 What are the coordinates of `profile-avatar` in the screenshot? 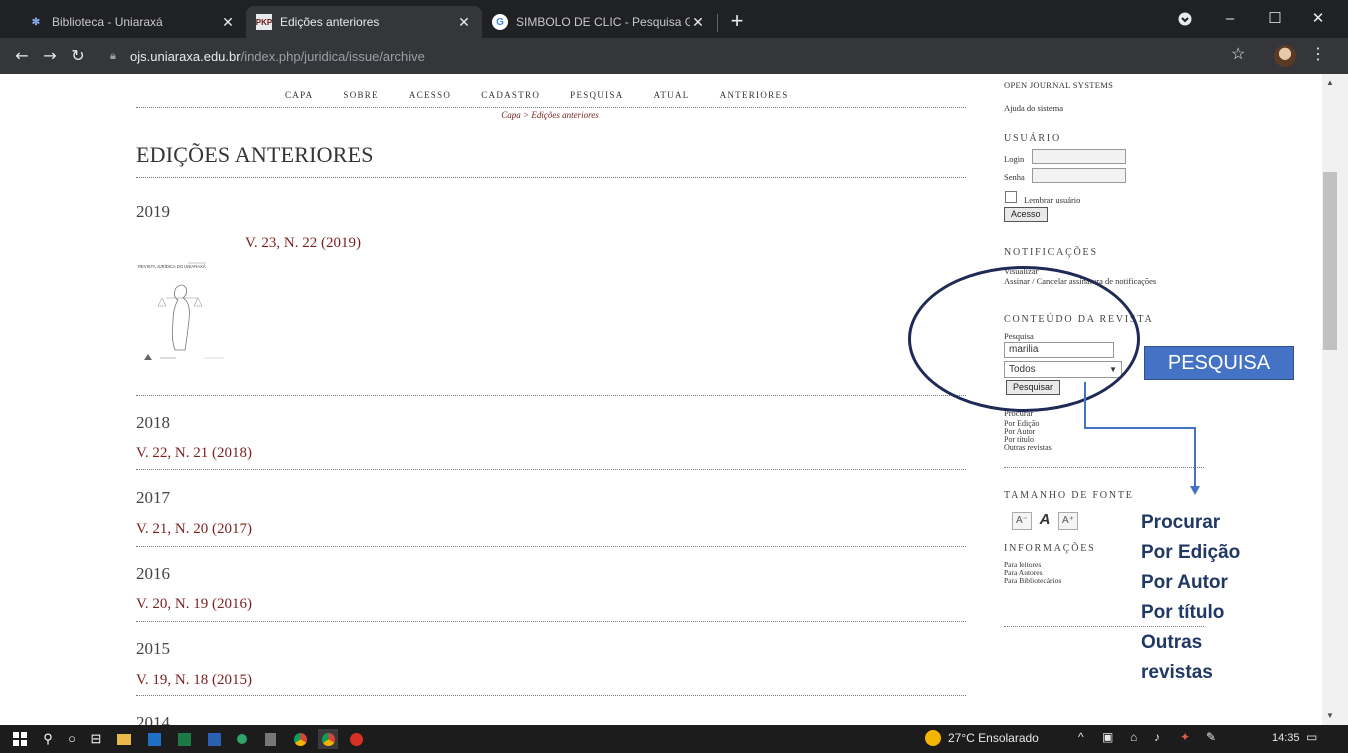 It's located at (1285, 56).